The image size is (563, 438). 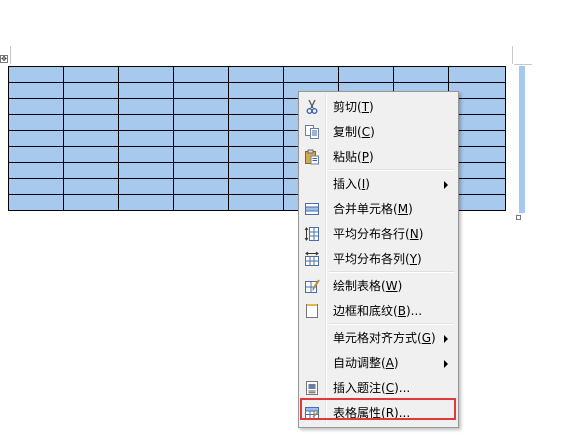 I want to click on menu-item-text: 绘制表格, so click(x=357, y=286).